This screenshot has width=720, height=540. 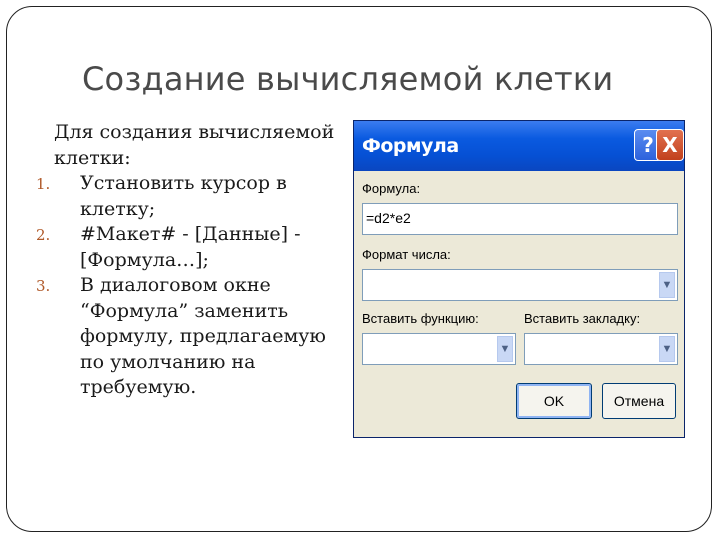 I want to click on step-number: 2., so click(x=43, y=235).